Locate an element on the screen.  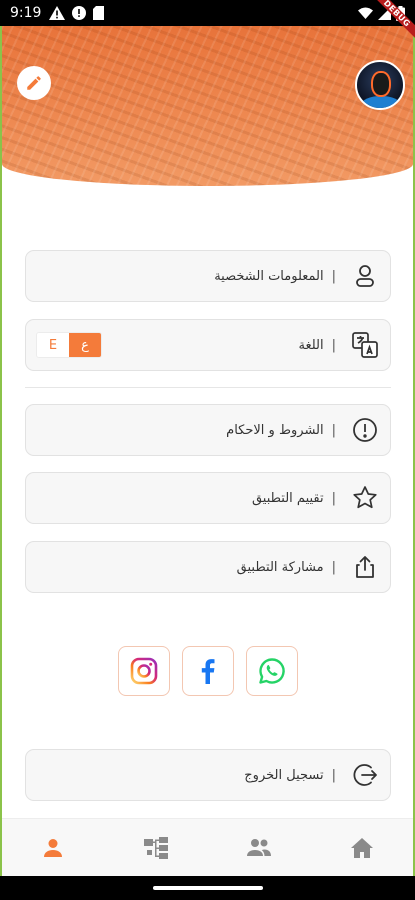
nav-hierarchy is located at coordinates (156, 847).